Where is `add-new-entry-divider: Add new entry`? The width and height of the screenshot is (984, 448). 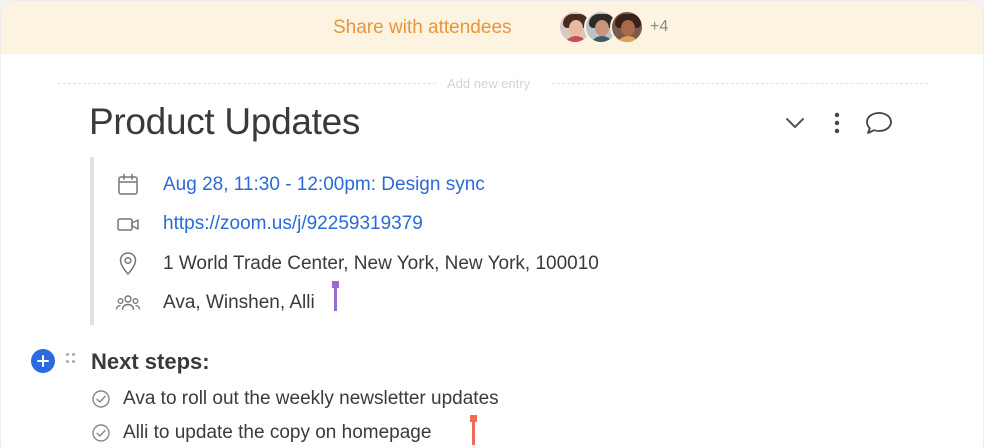 add-new-entry-divider: Add new entry is located at coordinates (493, 83).